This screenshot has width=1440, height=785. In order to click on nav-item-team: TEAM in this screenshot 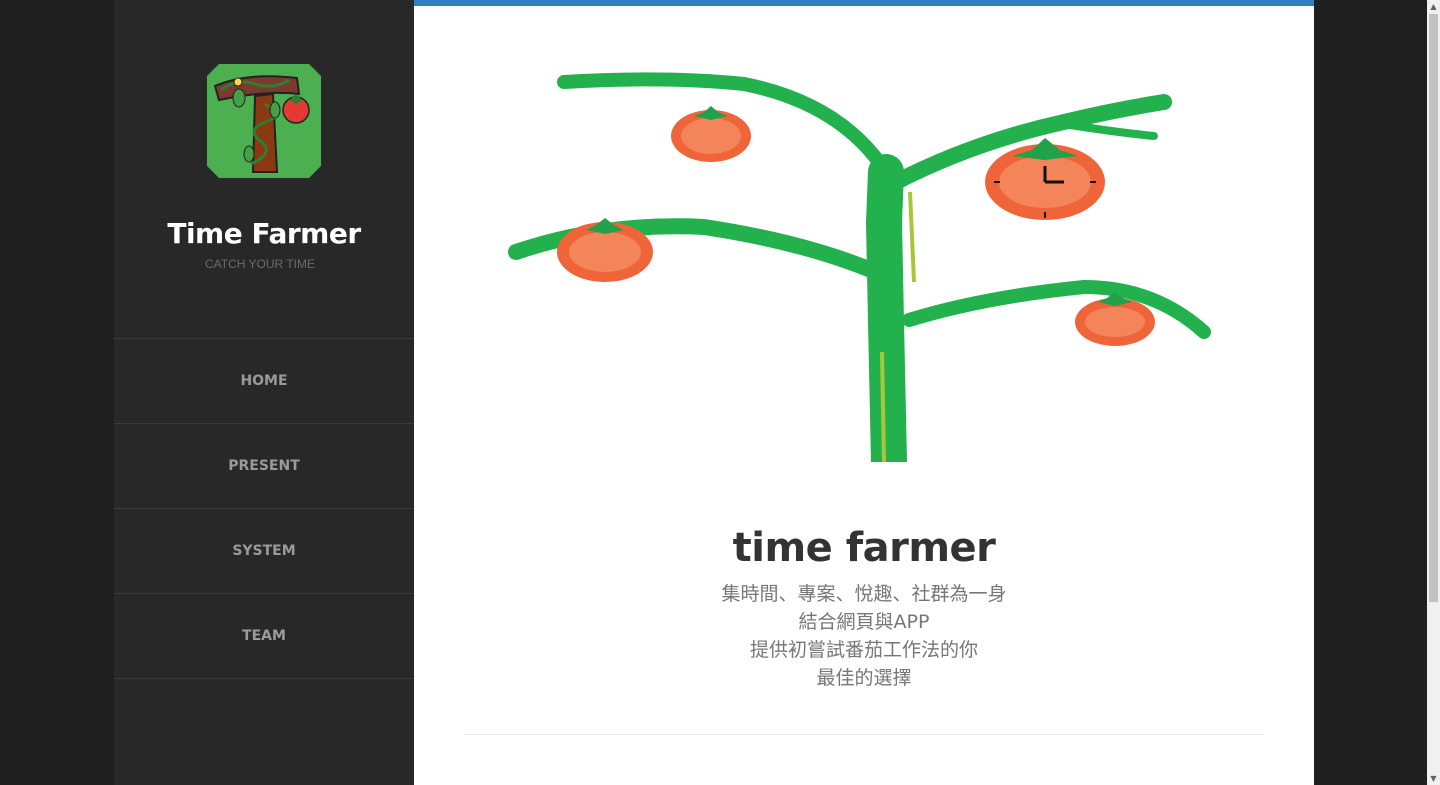, I will do `click(264, 636)`.